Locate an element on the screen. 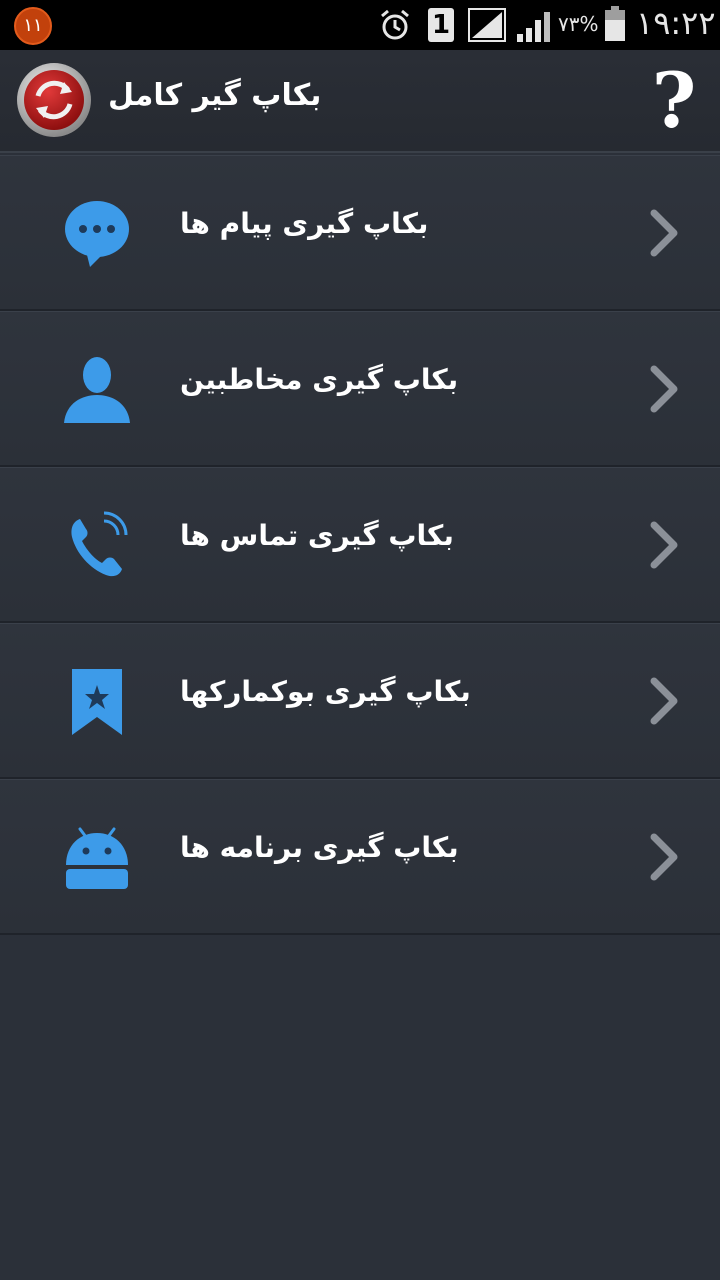 This screenshot has width=720, height=1280. battery-percent: ٧٣% is located at coordinates (578, 24).